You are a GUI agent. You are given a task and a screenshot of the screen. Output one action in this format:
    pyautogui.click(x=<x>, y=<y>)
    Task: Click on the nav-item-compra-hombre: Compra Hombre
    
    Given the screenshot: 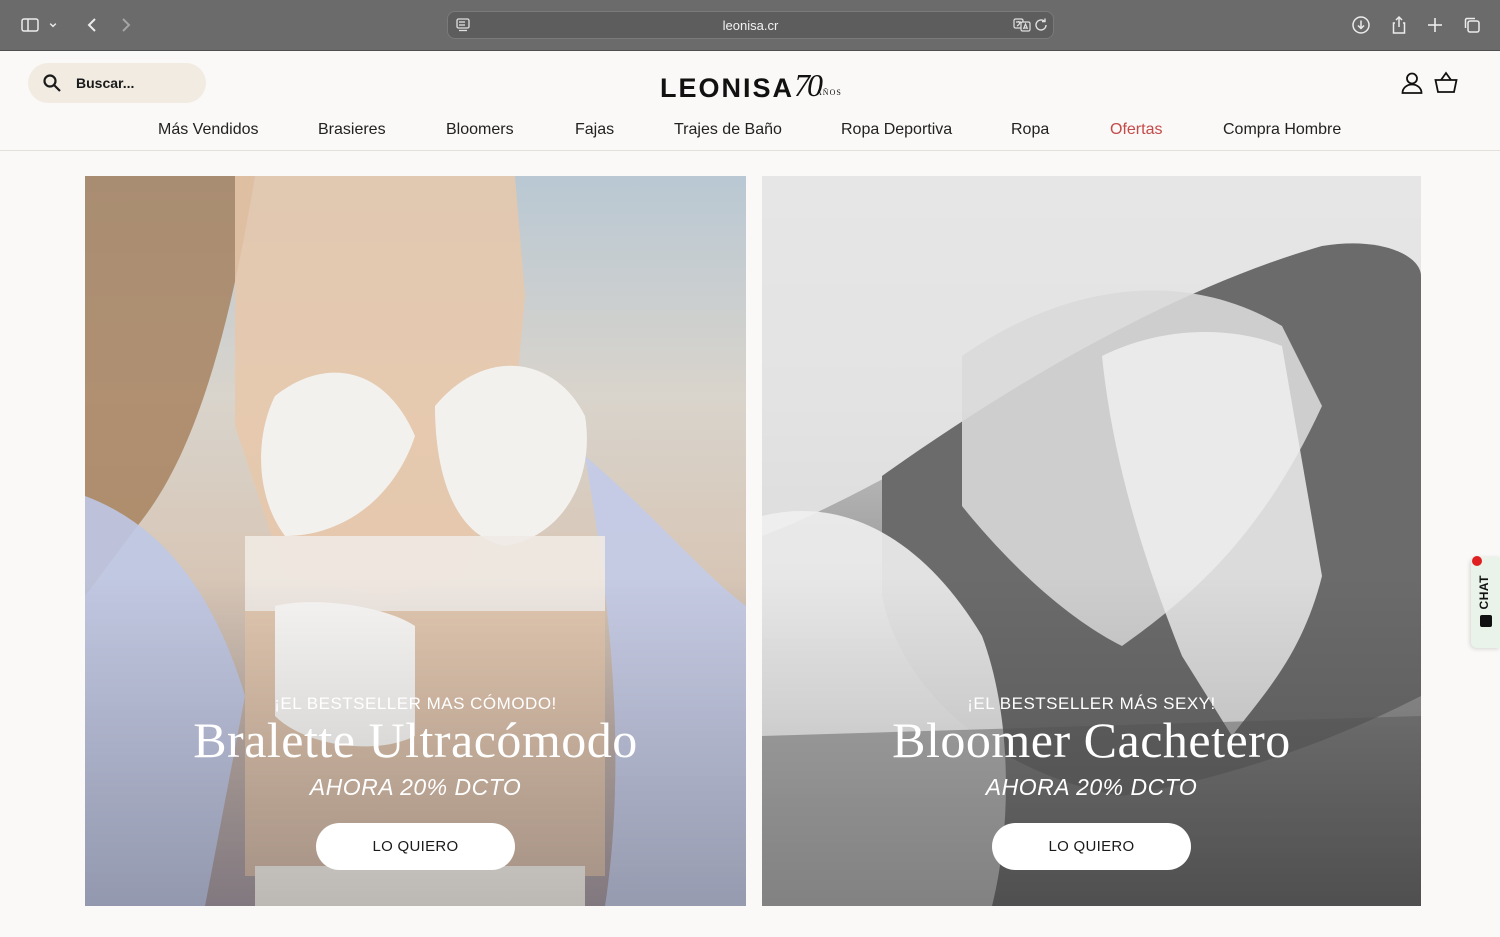 What is the action you would take?
    pyautogui.click(x=1282, y=130)
    